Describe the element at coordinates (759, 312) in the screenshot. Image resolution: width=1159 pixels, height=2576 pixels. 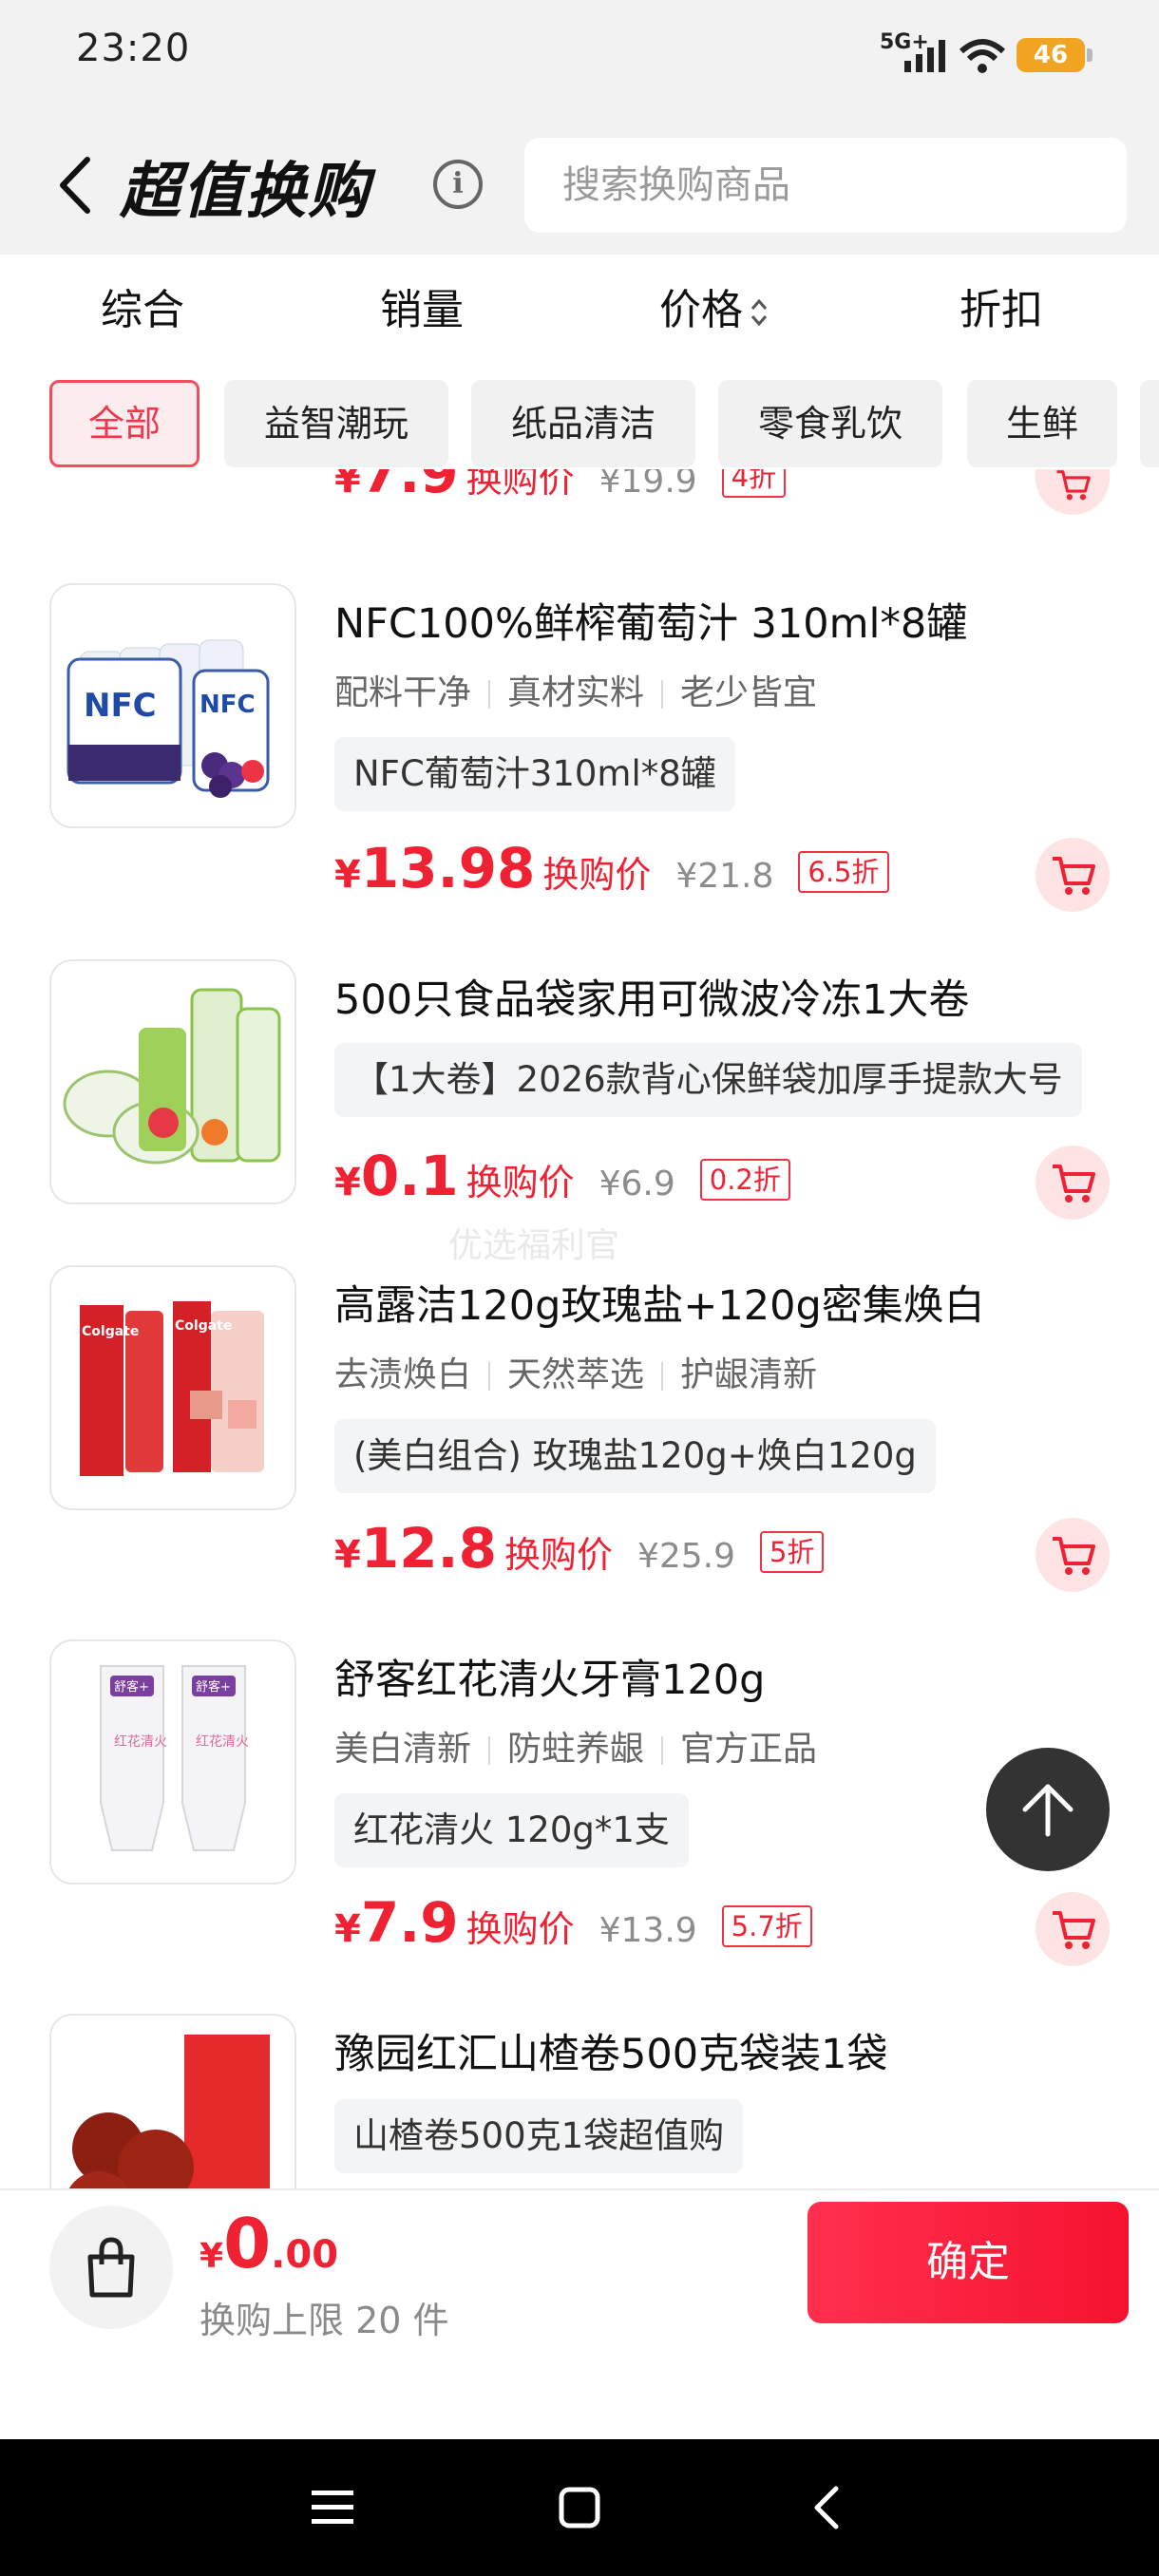
I see `sort-arrows-icon` at that location.